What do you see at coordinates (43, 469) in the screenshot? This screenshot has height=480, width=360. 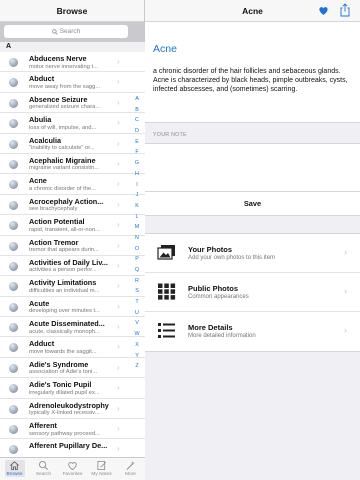 I see `tab-search: Search` at bounding box center [43, 469].